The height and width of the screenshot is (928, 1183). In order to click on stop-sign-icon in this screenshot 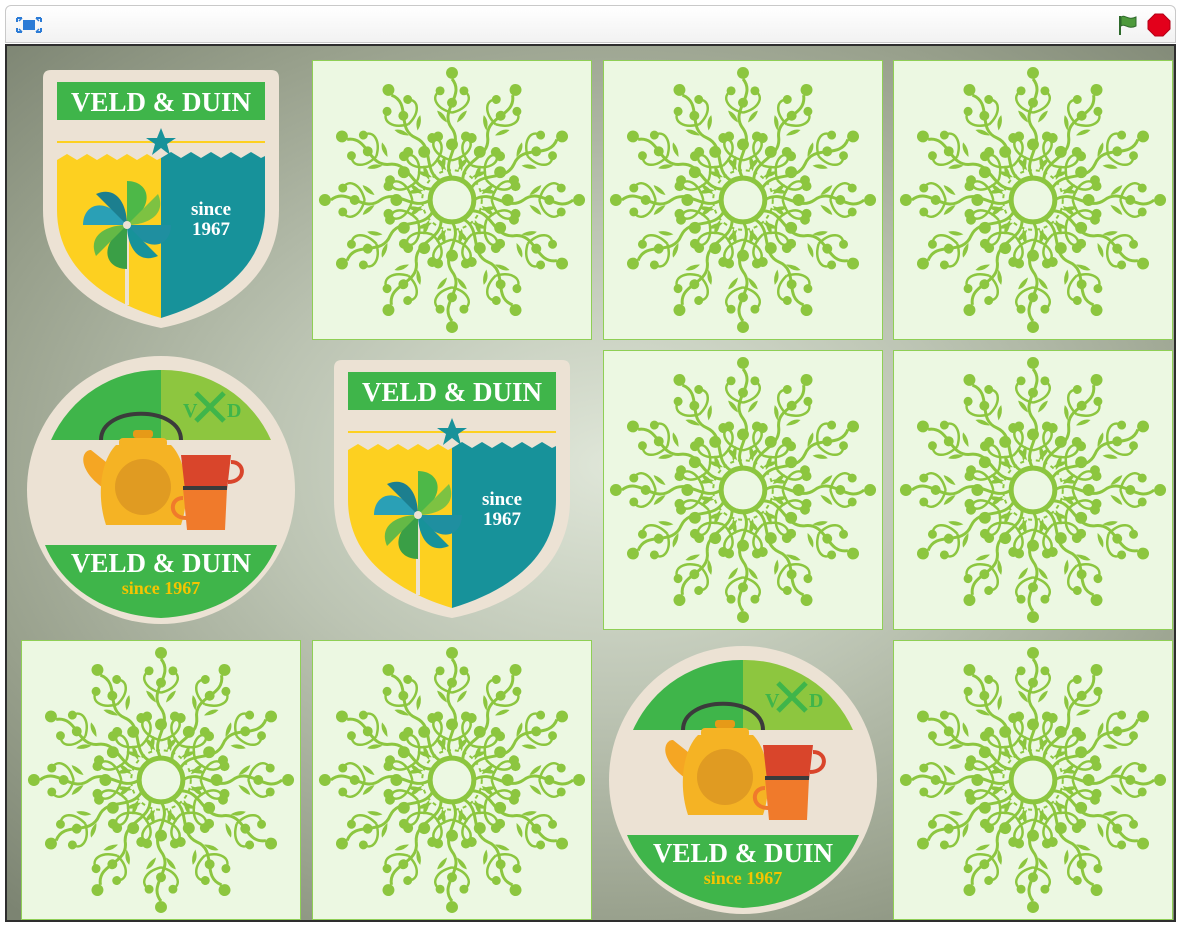, I will do `click(1159, 25)`.